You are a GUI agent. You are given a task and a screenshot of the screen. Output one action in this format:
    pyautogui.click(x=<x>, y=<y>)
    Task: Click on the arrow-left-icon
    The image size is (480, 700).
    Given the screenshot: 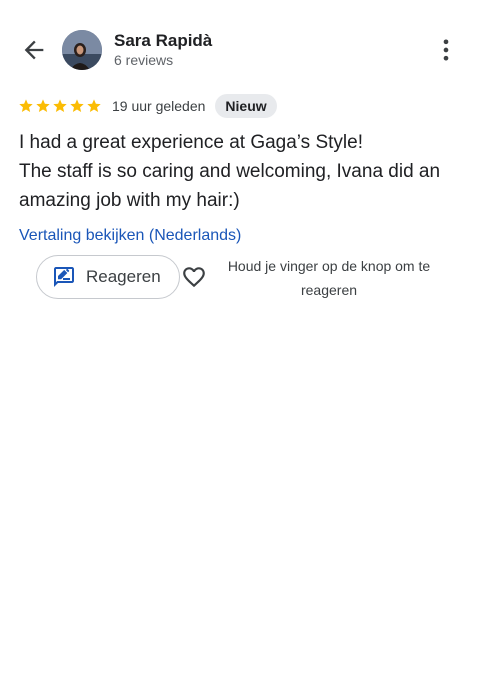 What is the action you would take?
    pyautogui.click(x=34, y=50)
    